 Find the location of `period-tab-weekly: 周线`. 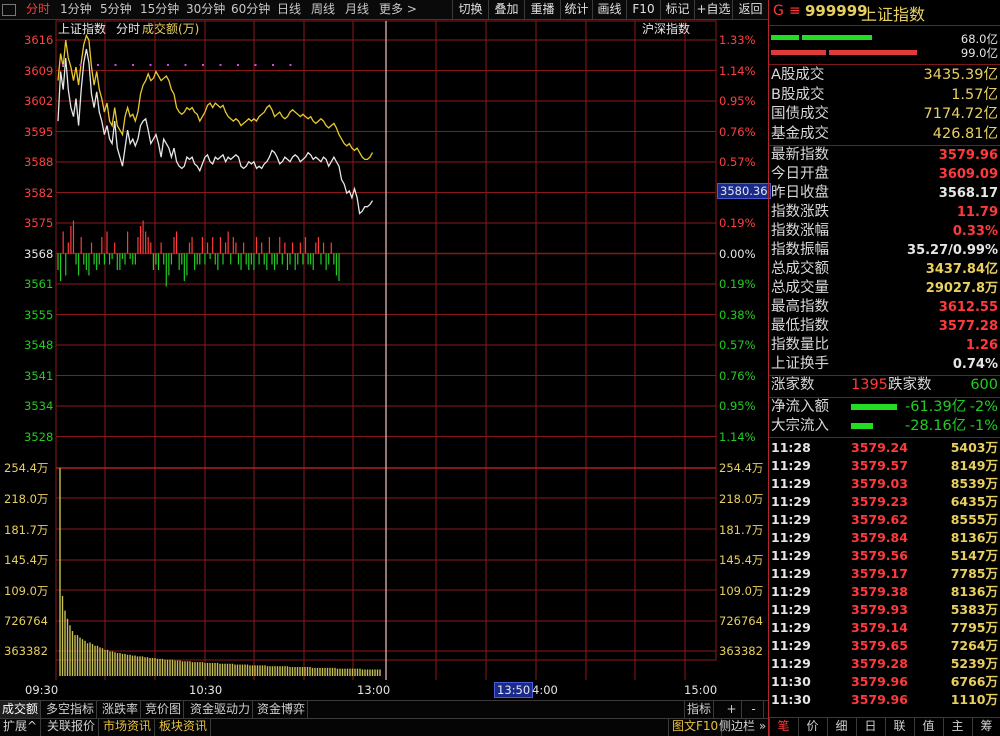

period-tab-weekly: 周线 is located at coordinates (323, 10).